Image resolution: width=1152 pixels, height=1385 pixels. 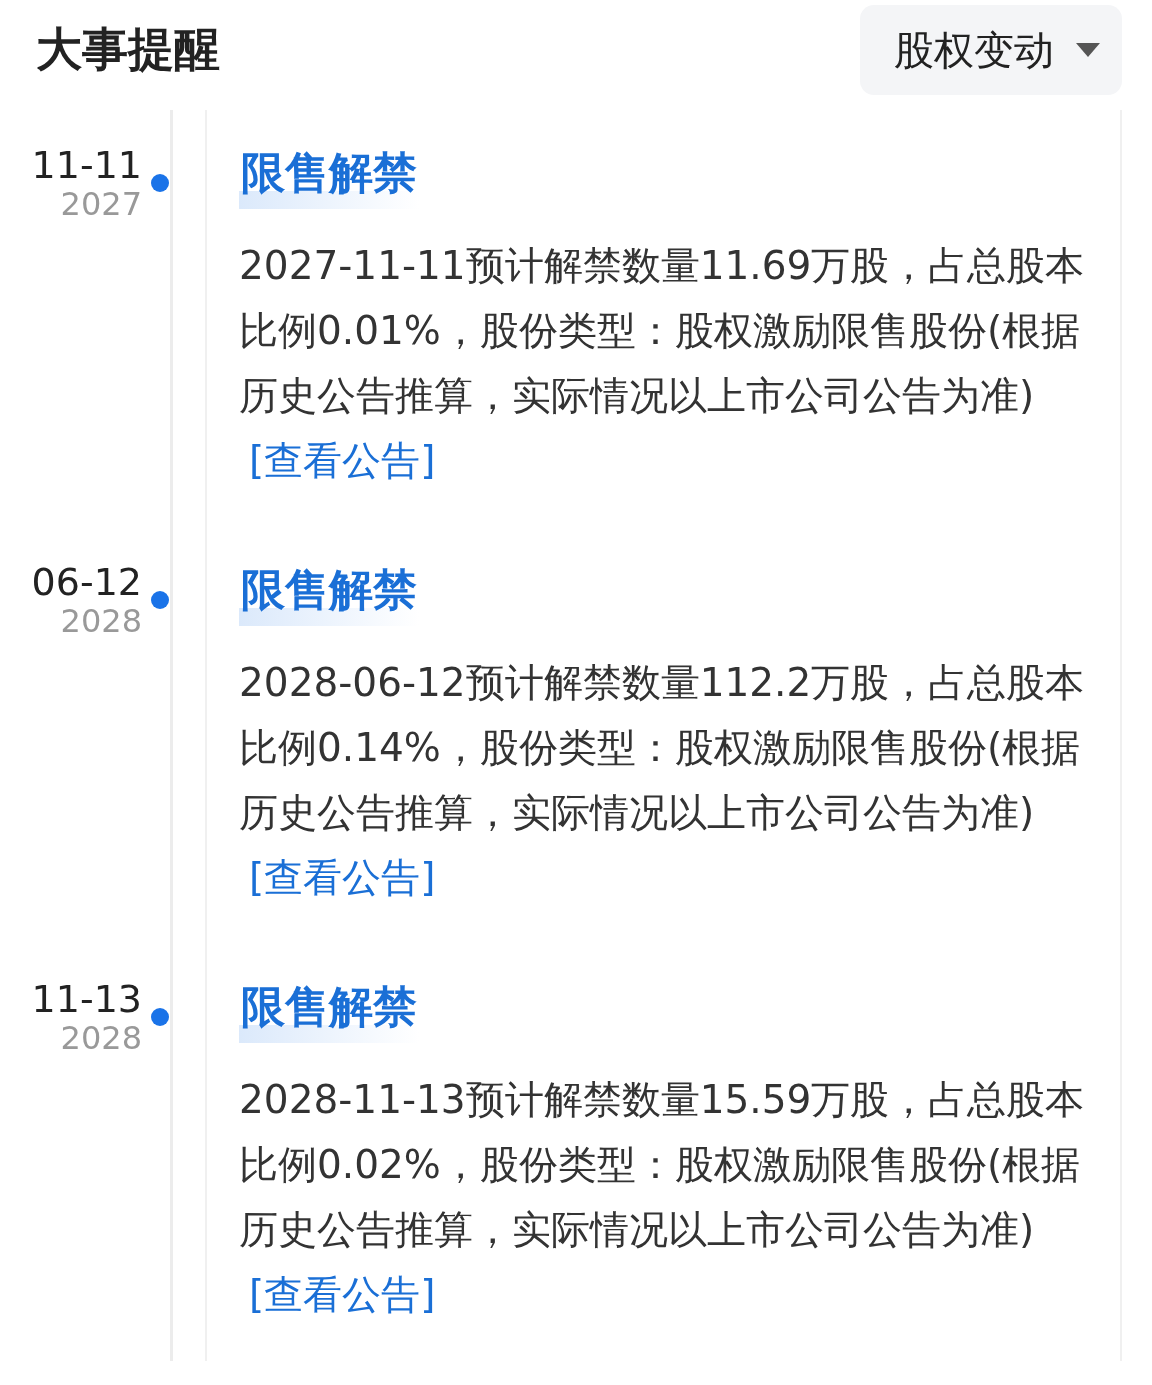 I want to click on filter-dropdown: 股权变动, so click(x=991, y=50).